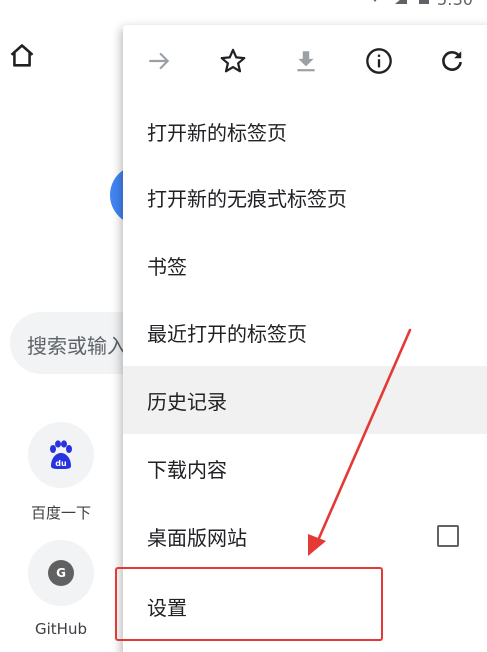  I want to click on menu-item-label: 桌面版网站, so click(197, 537).